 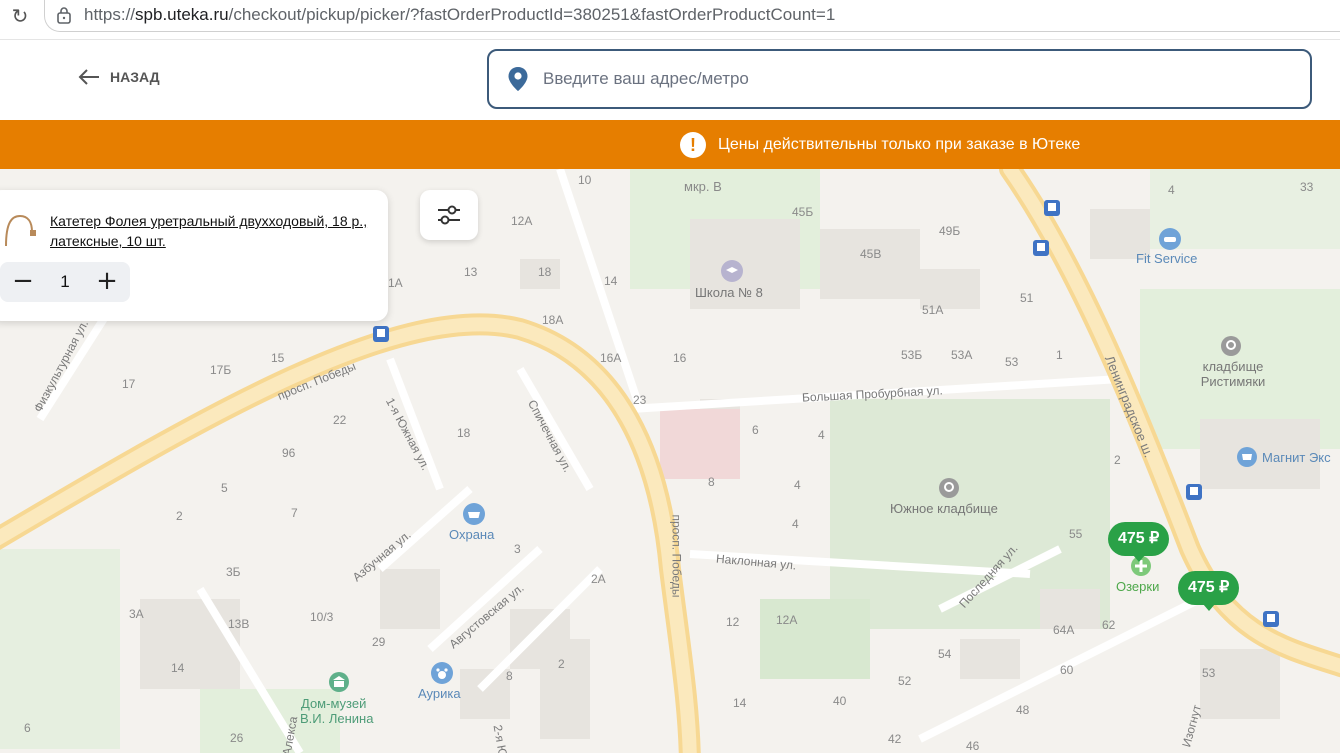 I want to click on house-number: 18А, so click(x=553, y=320).